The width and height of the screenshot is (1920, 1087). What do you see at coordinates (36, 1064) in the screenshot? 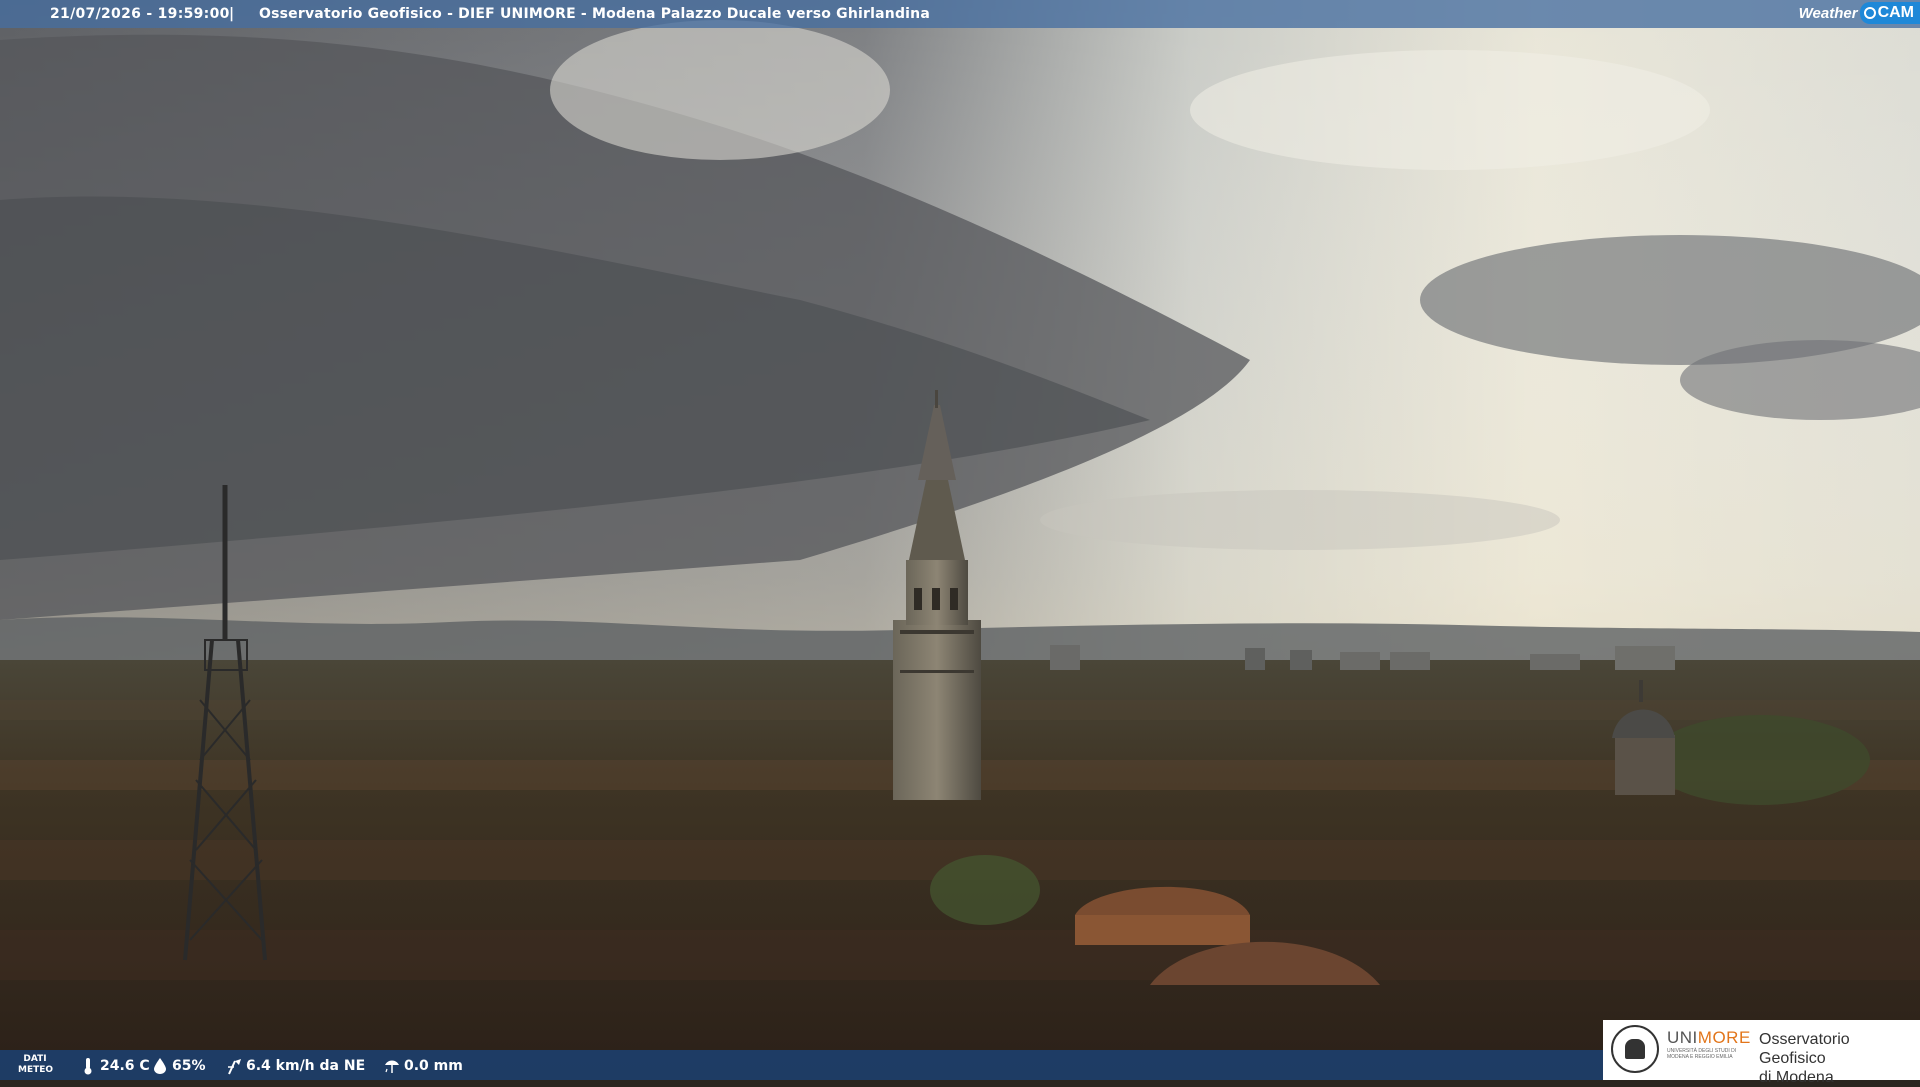
I see `weather-data-label: DATI METEO` at bounding box center [36, 1064].